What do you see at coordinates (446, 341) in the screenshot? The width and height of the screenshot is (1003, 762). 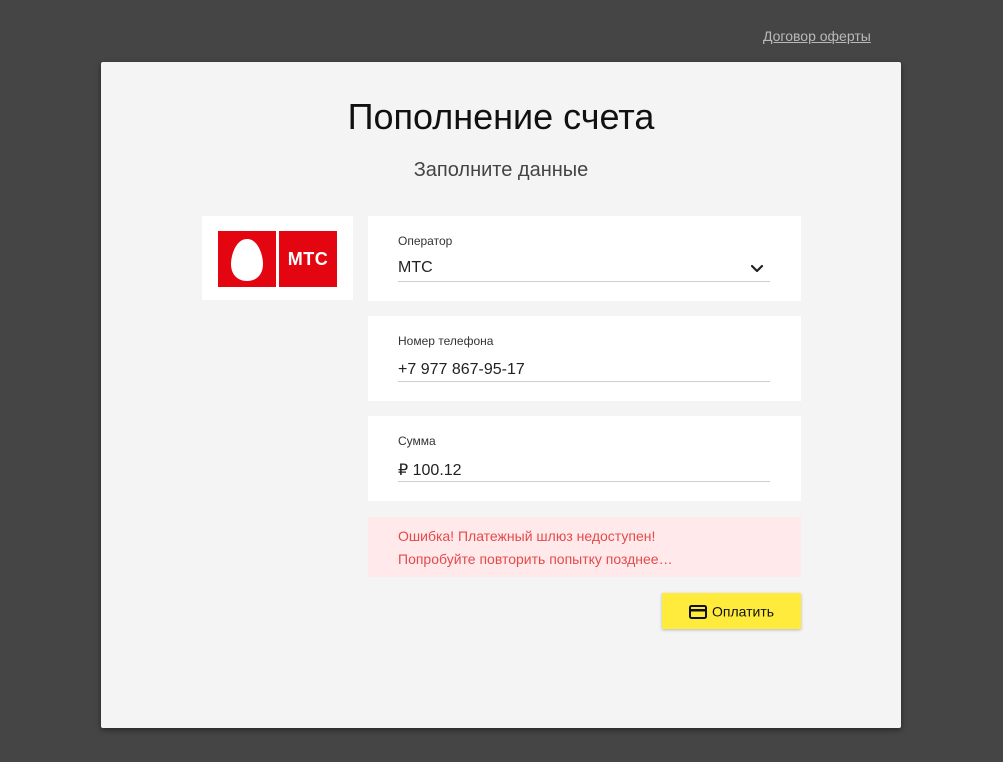 I see `phone-label: Номер телефона` at bounding box center [446, 341].